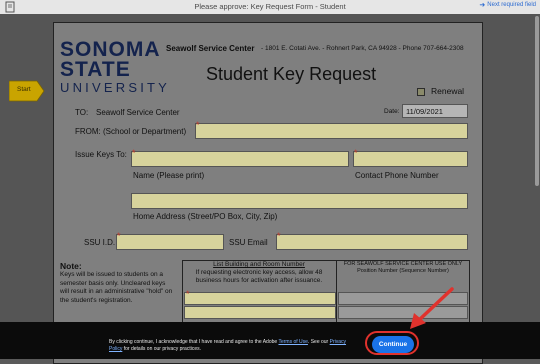 The height and width of the screenshot is (364, 540). What do you see at coordinates (101, 154) in the screenshot?
I see `issue-keys-label: Issue Keys To:` at bounding box center [101, 154].